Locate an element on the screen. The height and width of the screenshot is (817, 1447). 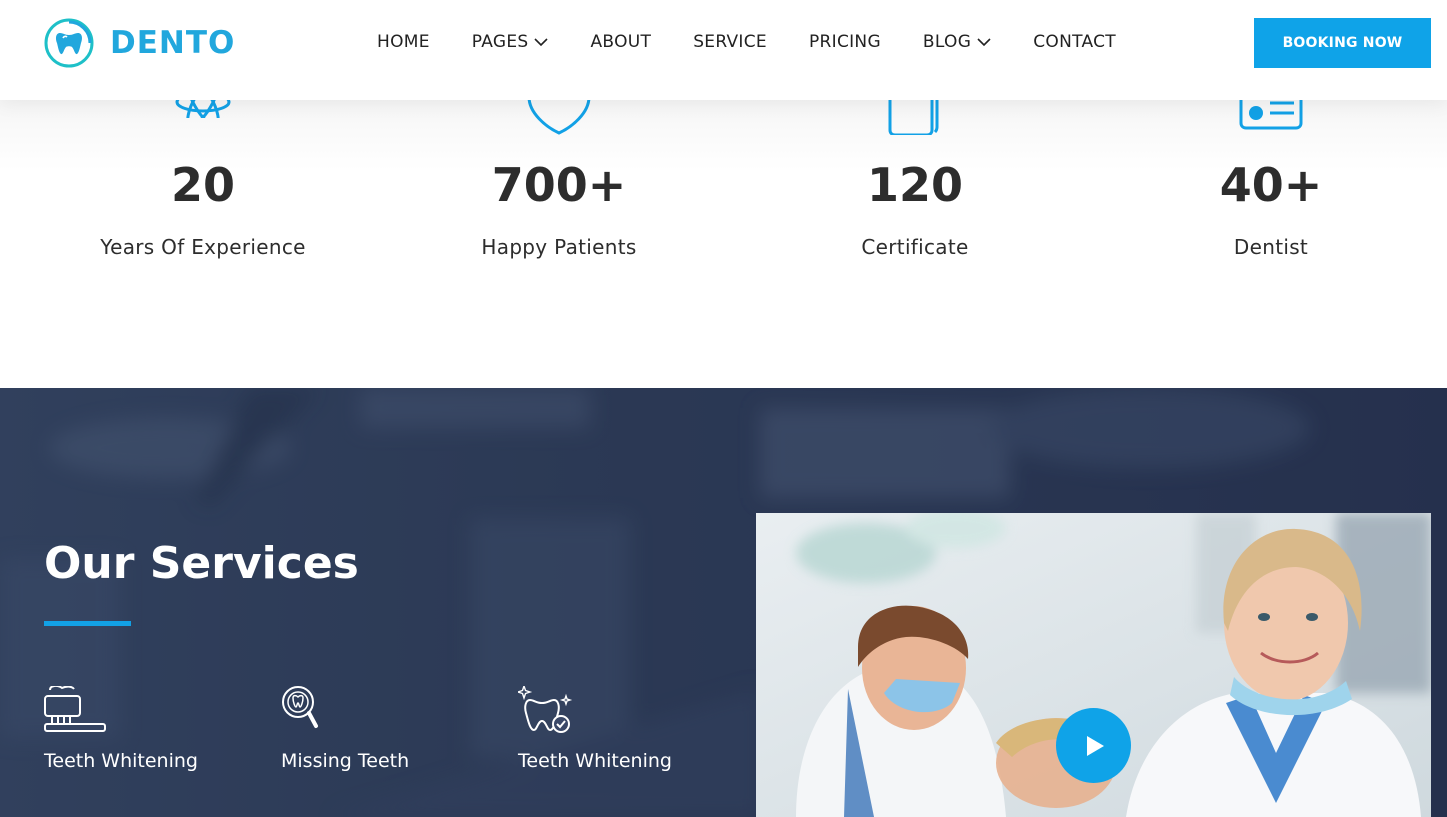
stat-value: 20 is located at coordinates (202, 185).